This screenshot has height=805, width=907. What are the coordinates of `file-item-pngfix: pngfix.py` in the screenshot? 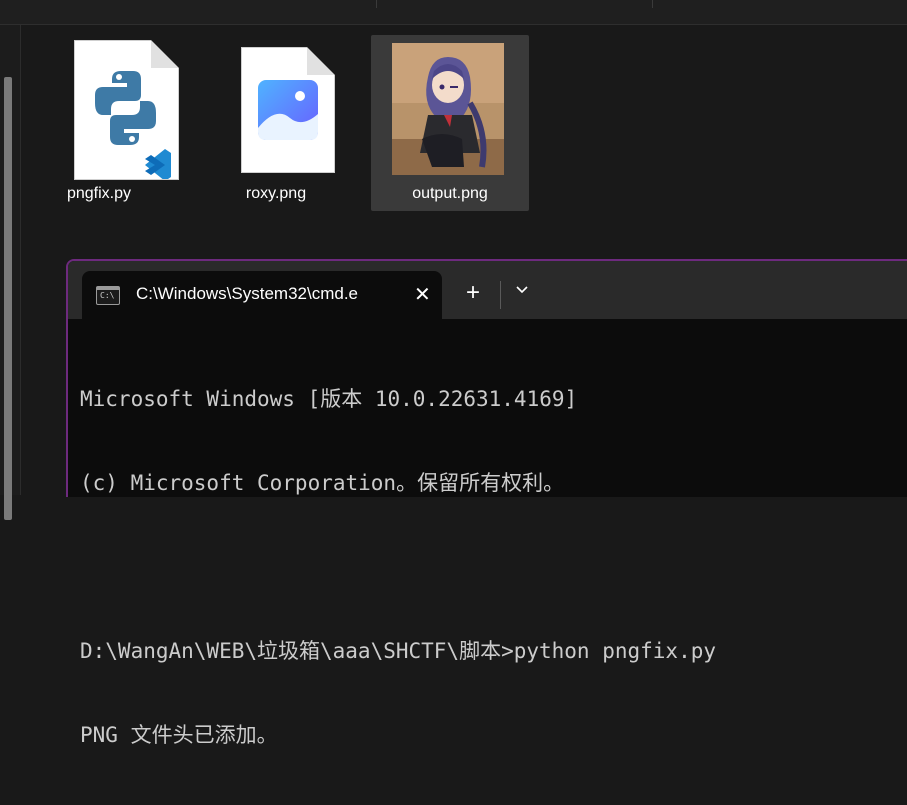 It's located at (99, 123).